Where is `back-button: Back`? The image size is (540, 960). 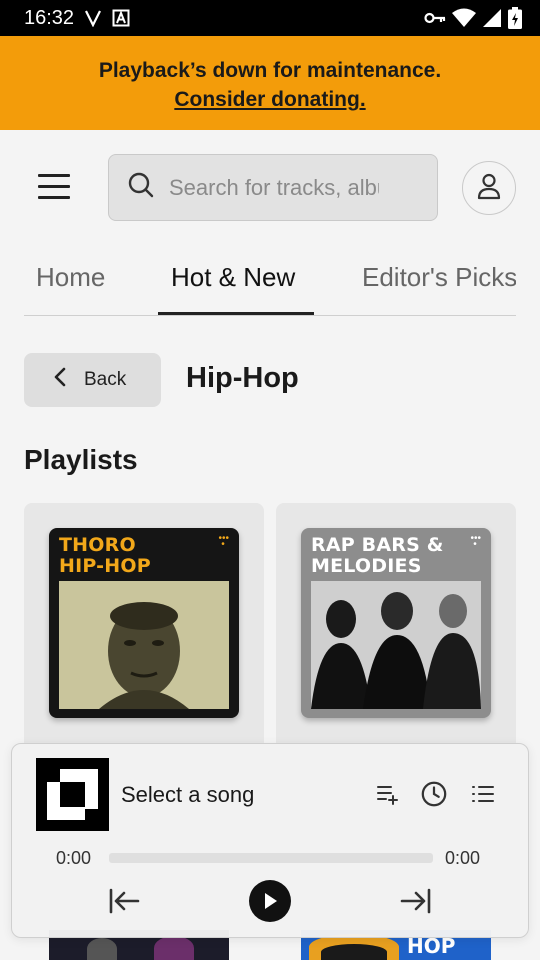 back-button: Back is located at coordinates (92, 380).